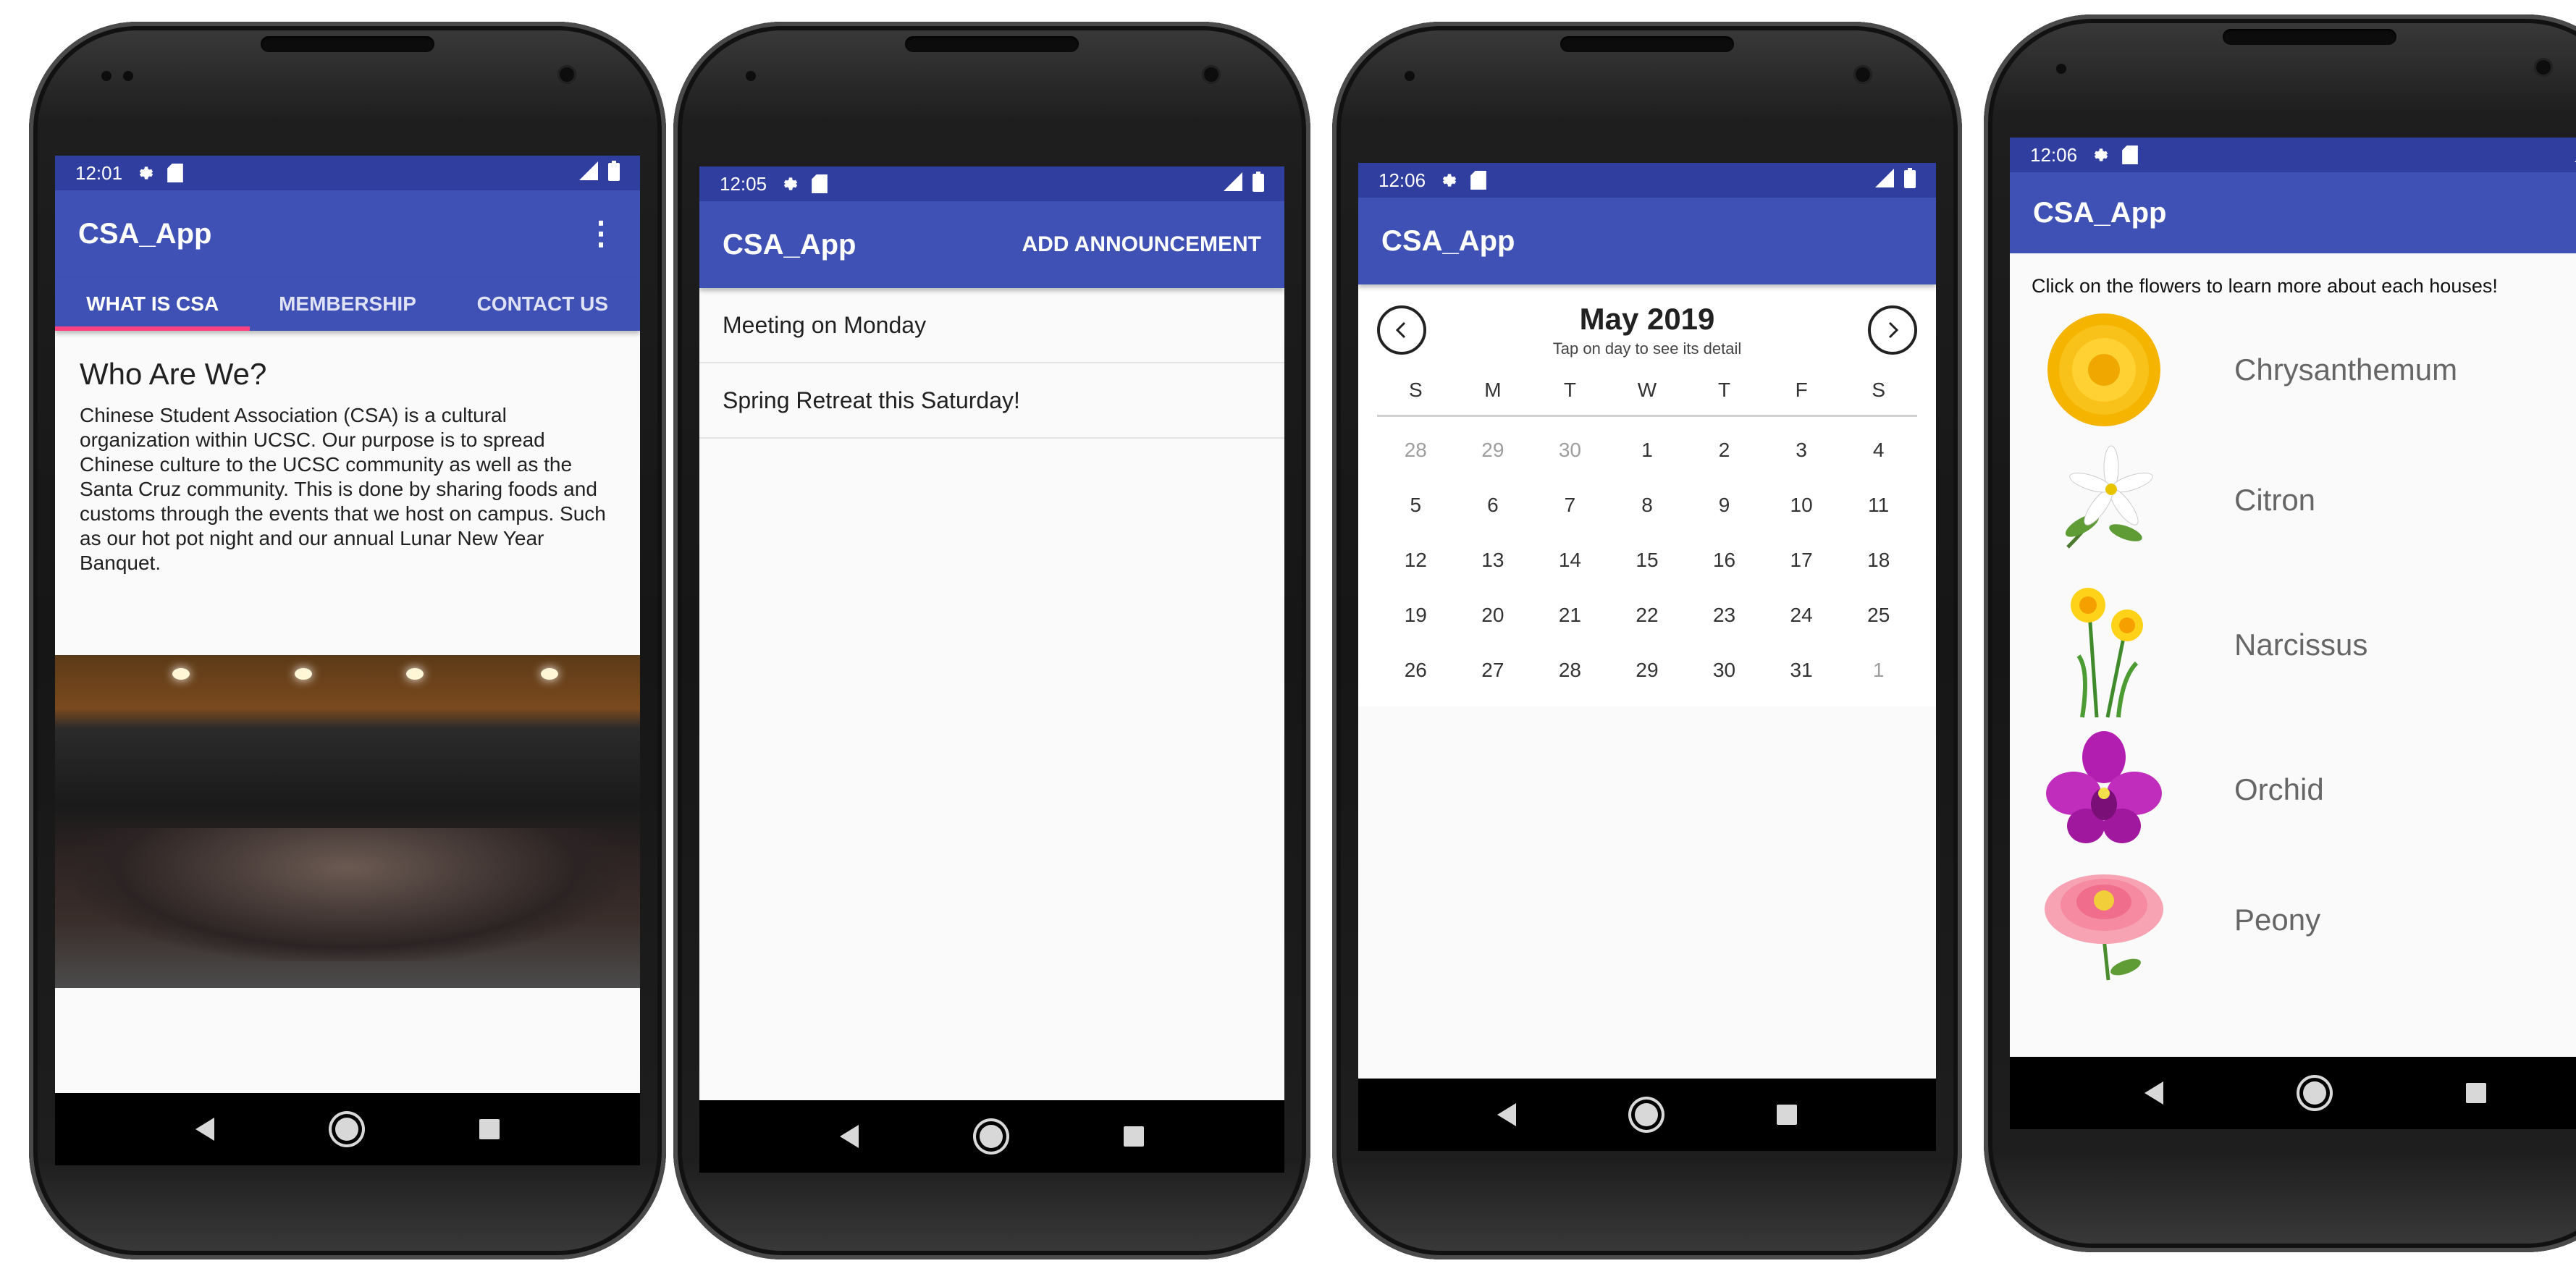  I want to click on peony-image, so click(2104, 920).